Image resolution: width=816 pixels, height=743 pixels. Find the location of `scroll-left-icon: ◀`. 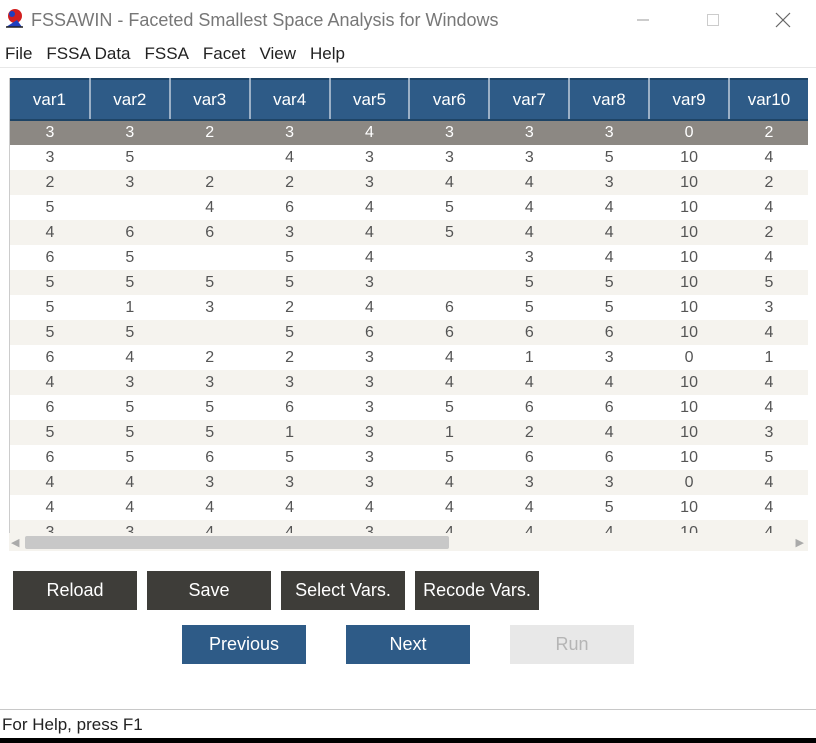

scroll-left-icon: ◀ is located at coordinates (15, 542).